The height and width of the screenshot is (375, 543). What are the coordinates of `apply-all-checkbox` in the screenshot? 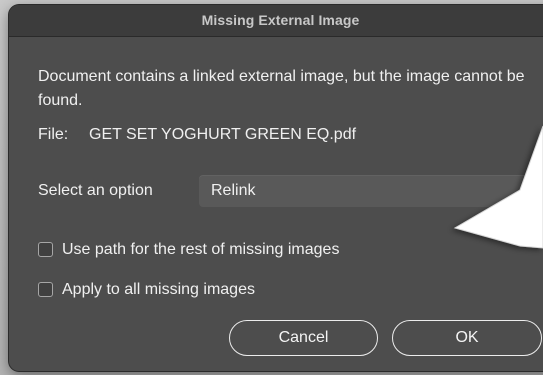 It's located at (45, 289).